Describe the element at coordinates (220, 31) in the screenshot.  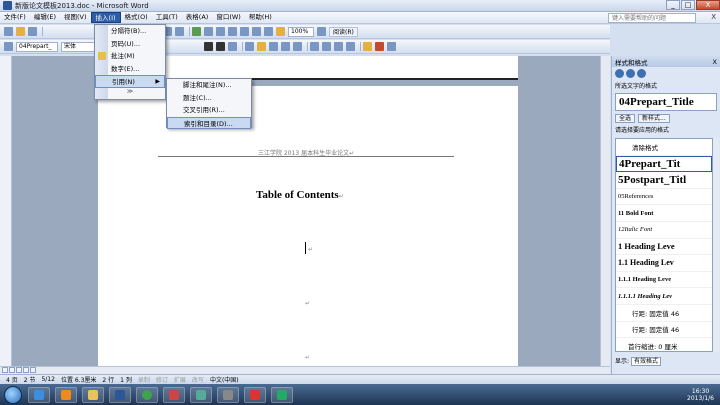
I see `insert-table-icon` at that location.